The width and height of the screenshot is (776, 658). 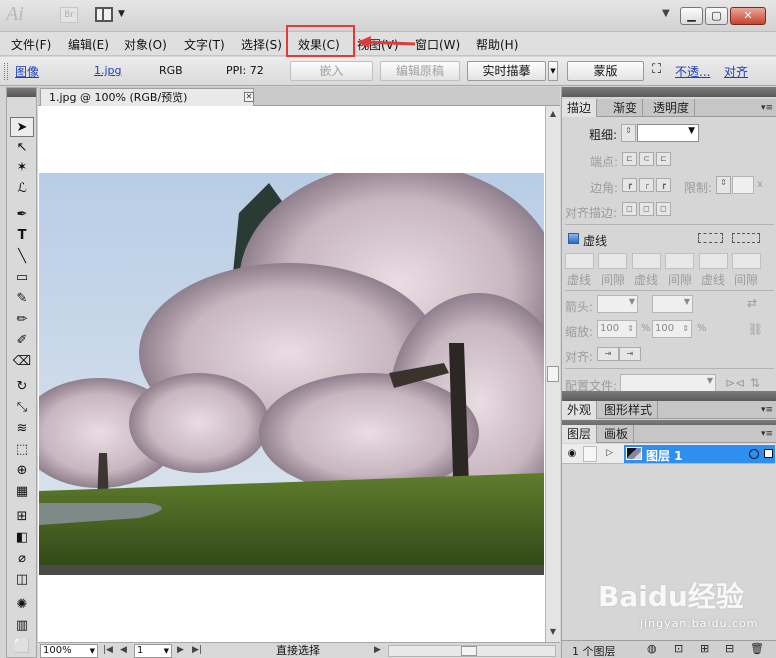 What do you see at coordinates (22, 168) in the screenshot?
I see `magic-wand-tool-icon: ✶` at bounding box center [22, 168].